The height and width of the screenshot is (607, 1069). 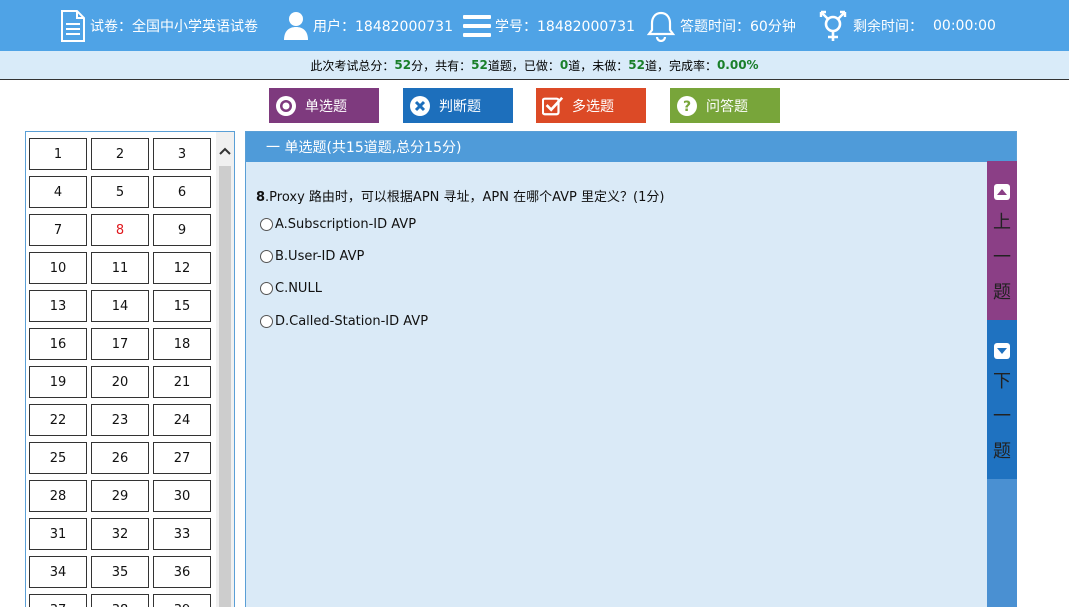 What do you see at coordinates (120, 154) in the screenshot?
I see `question-number-button: 2` at bounding box center [120, 154].